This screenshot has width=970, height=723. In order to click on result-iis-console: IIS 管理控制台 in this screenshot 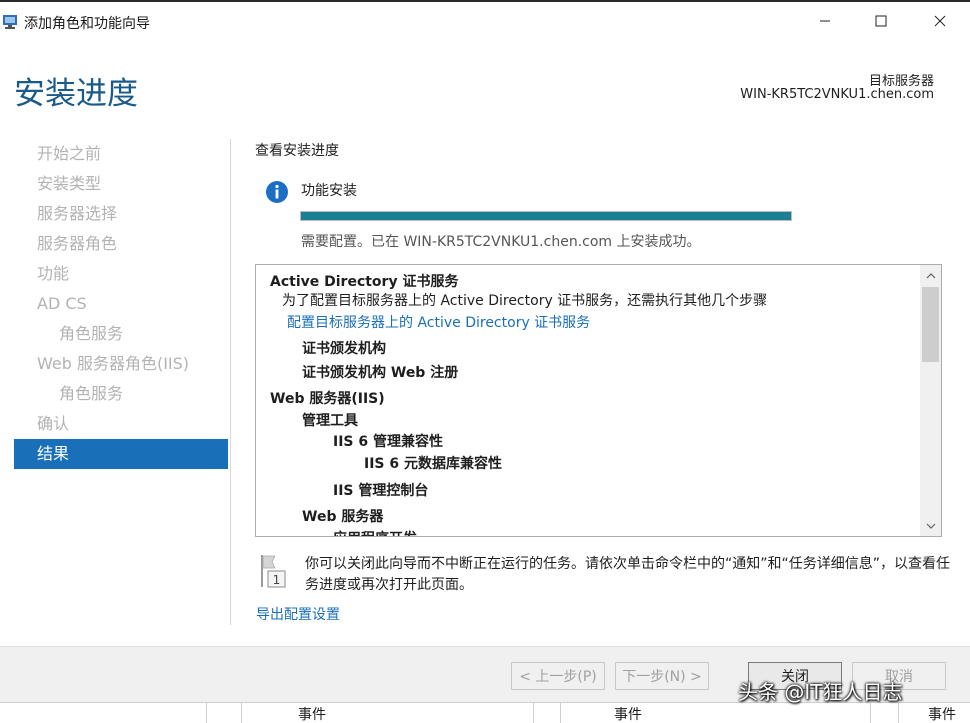, I will do `click(381, 491)`.